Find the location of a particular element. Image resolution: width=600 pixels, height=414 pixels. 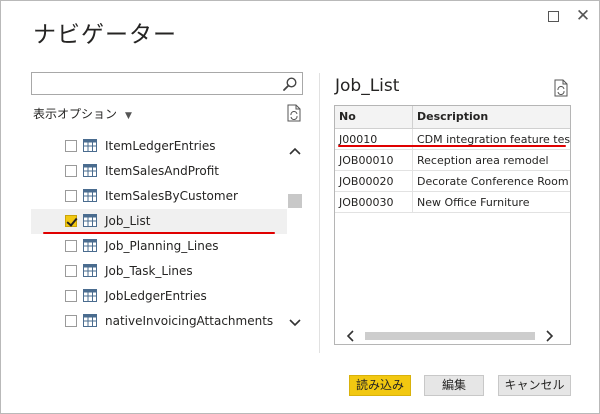

chevron-right-icon is located at coordinates (549, 336).